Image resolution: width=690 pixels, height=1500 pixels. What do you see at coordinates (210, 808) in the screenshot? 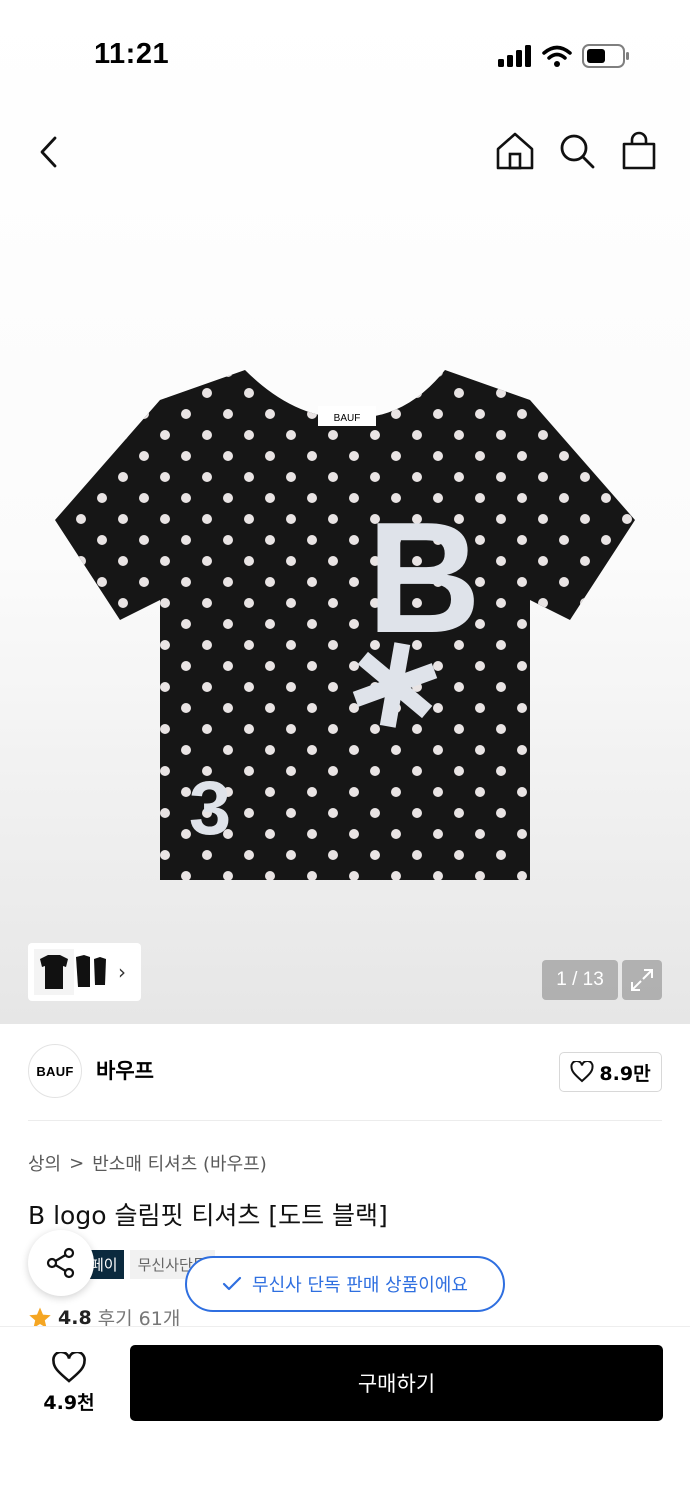
I see `tee-number-graphic: 3` at bounding box center [210, 808].